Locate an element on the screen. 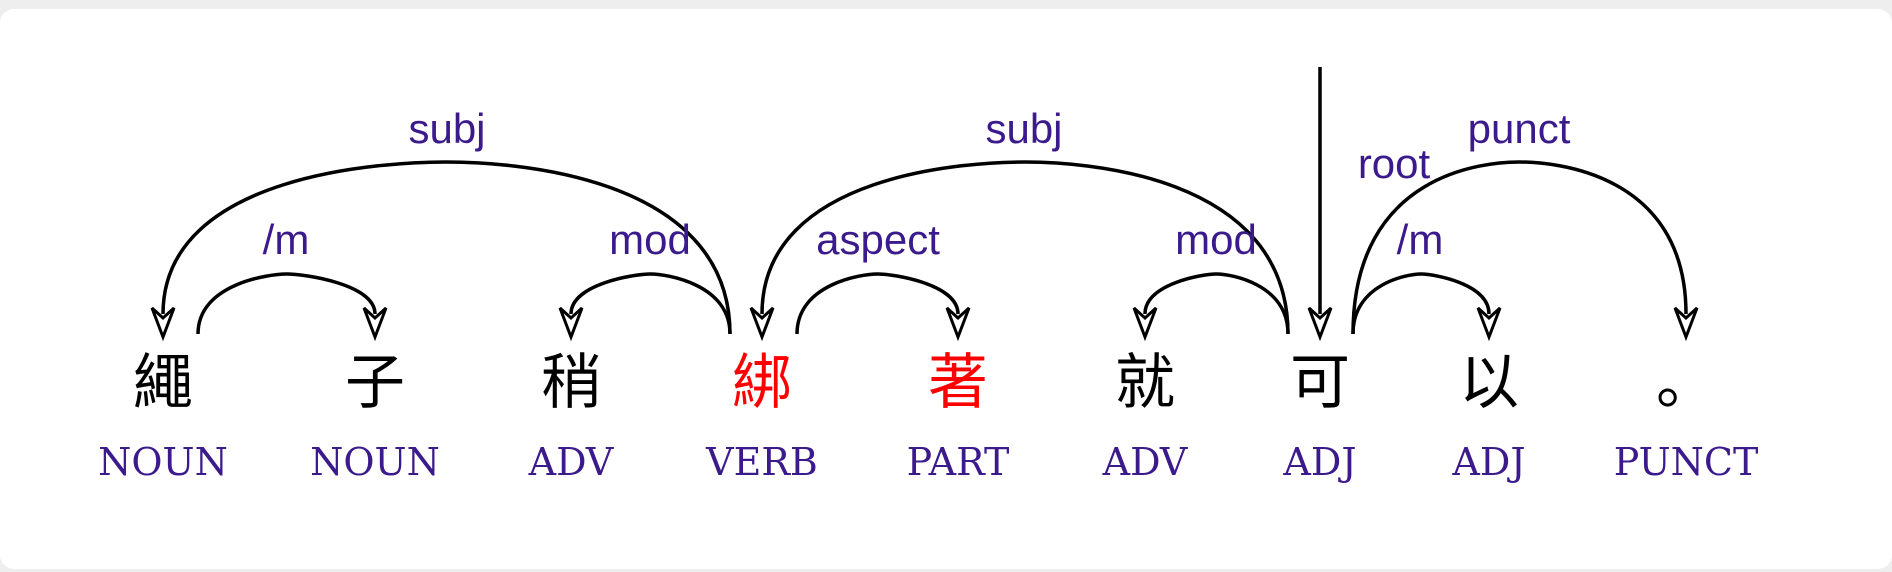 This screenshot has width=1892, height=572. arc-label: punct is located at coordinates (1519, 128).